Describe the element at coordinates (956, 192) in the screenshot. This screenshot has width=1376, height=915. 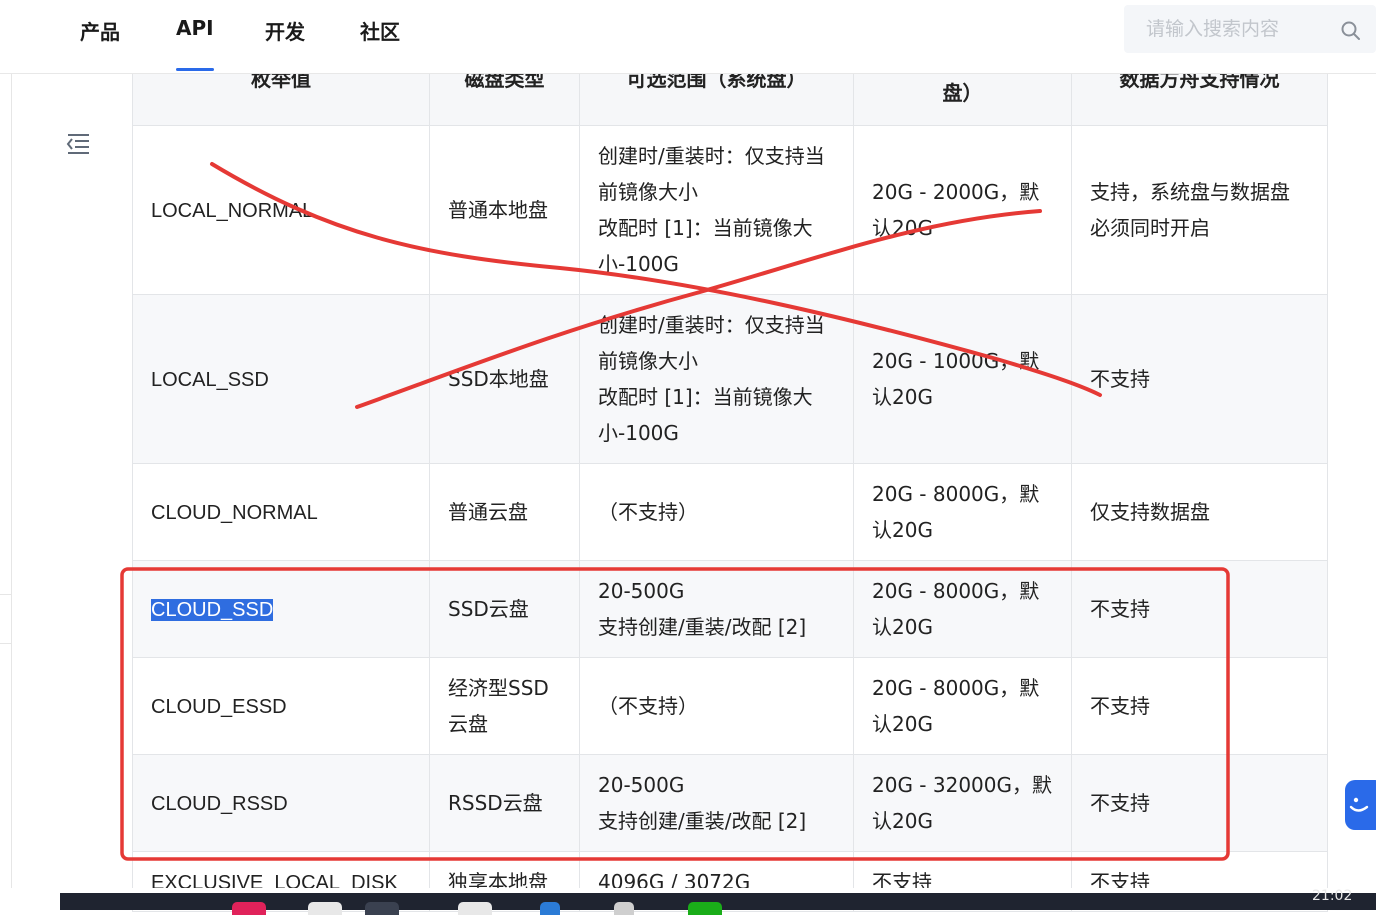
I see `data-range-line: 20G - 2000G，默` at that location.